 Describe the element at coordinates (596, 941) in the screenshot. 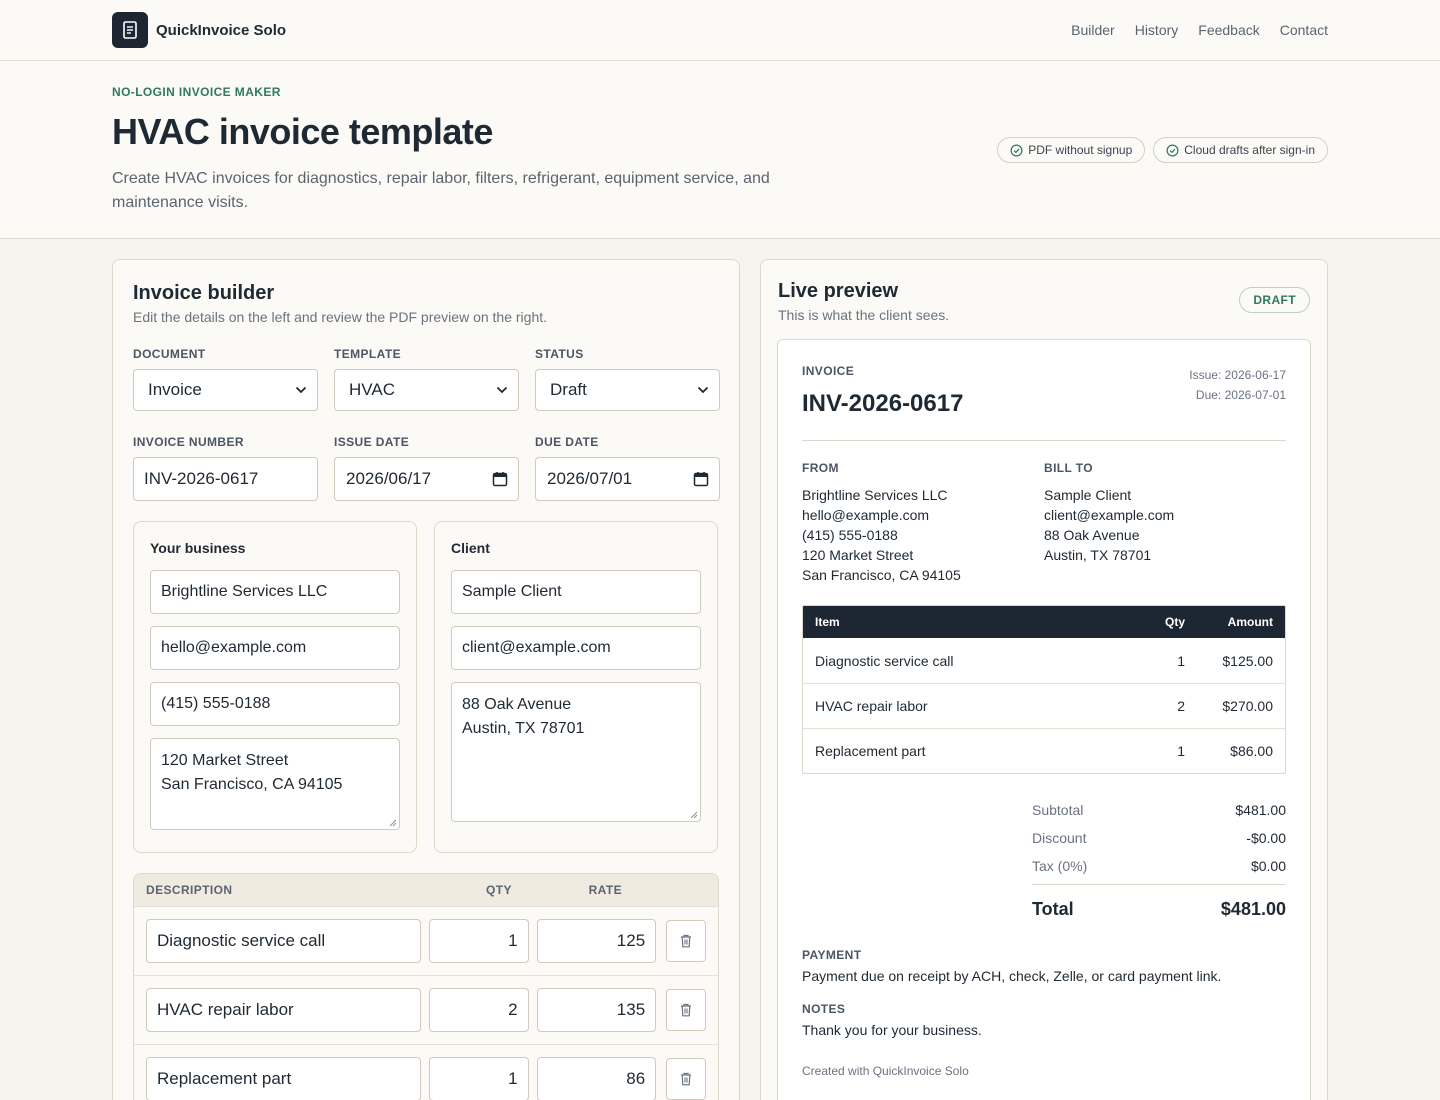

I see `line-item-rate-input: 125` at that location.